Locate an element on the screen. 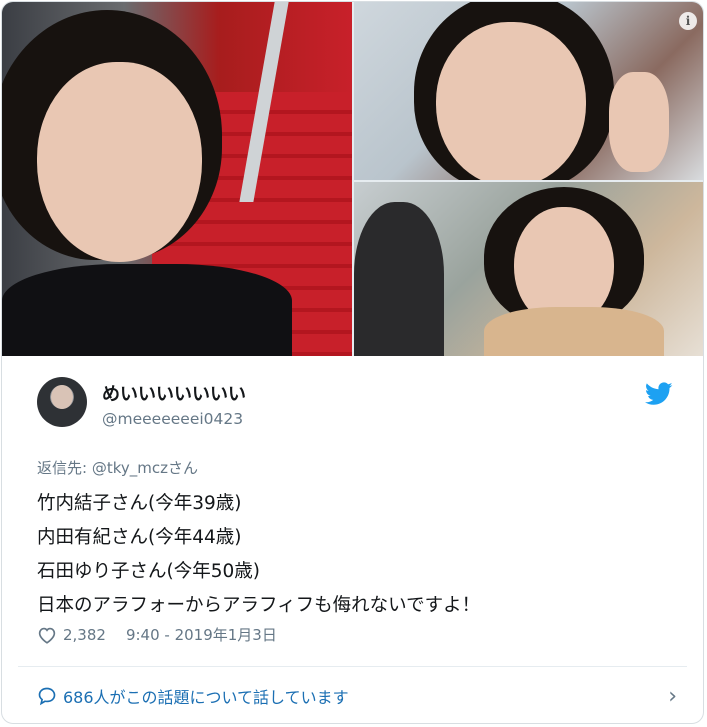  cardigan-shape is located at coordinates (574, 331).